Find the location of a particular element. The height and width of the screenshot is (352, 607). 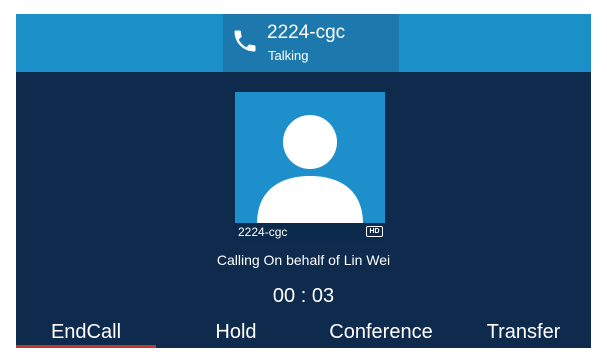

softkey-bar: EndCall Hold Conference Transfer is located at coordinates (303, 332).